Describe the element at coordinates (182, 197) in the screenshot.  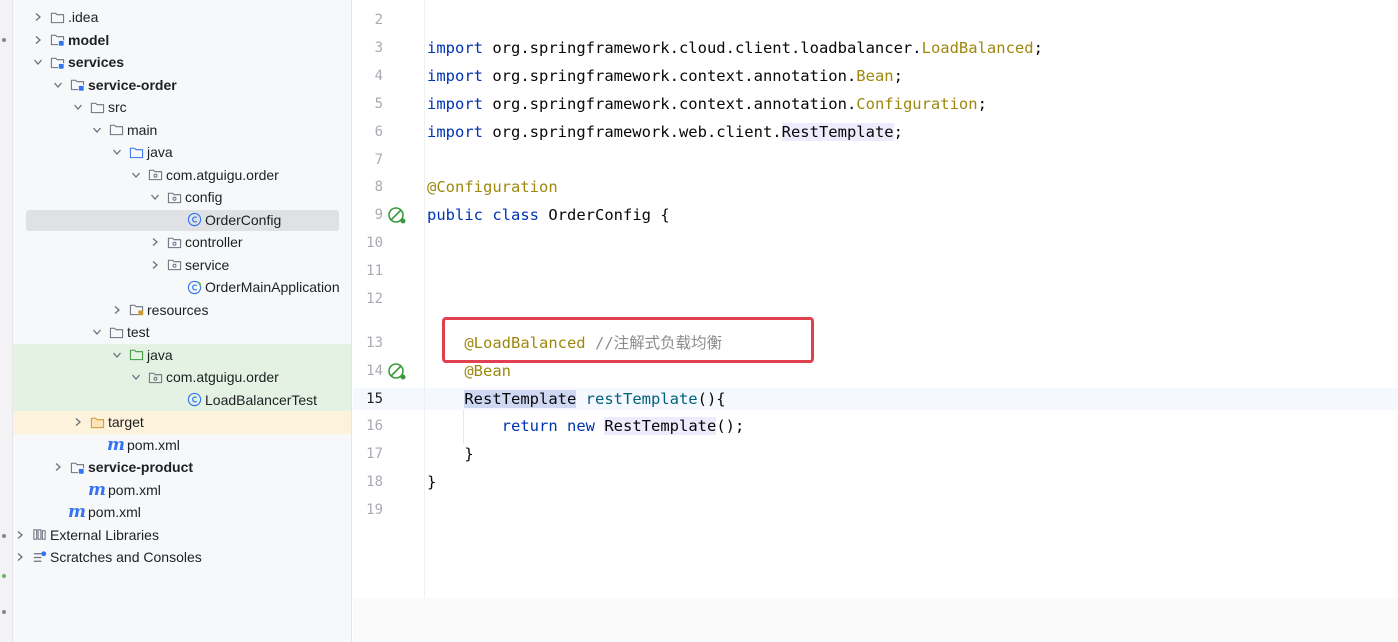
I see `tree-item: config` at that location.